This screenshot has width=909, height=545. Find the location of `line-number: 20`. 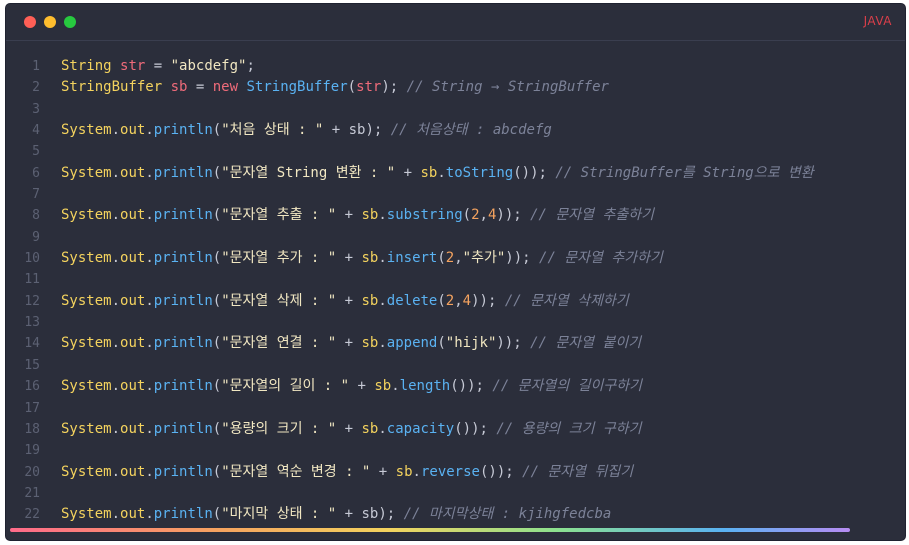

line-number: 20 is located at coordinates (32, 472).